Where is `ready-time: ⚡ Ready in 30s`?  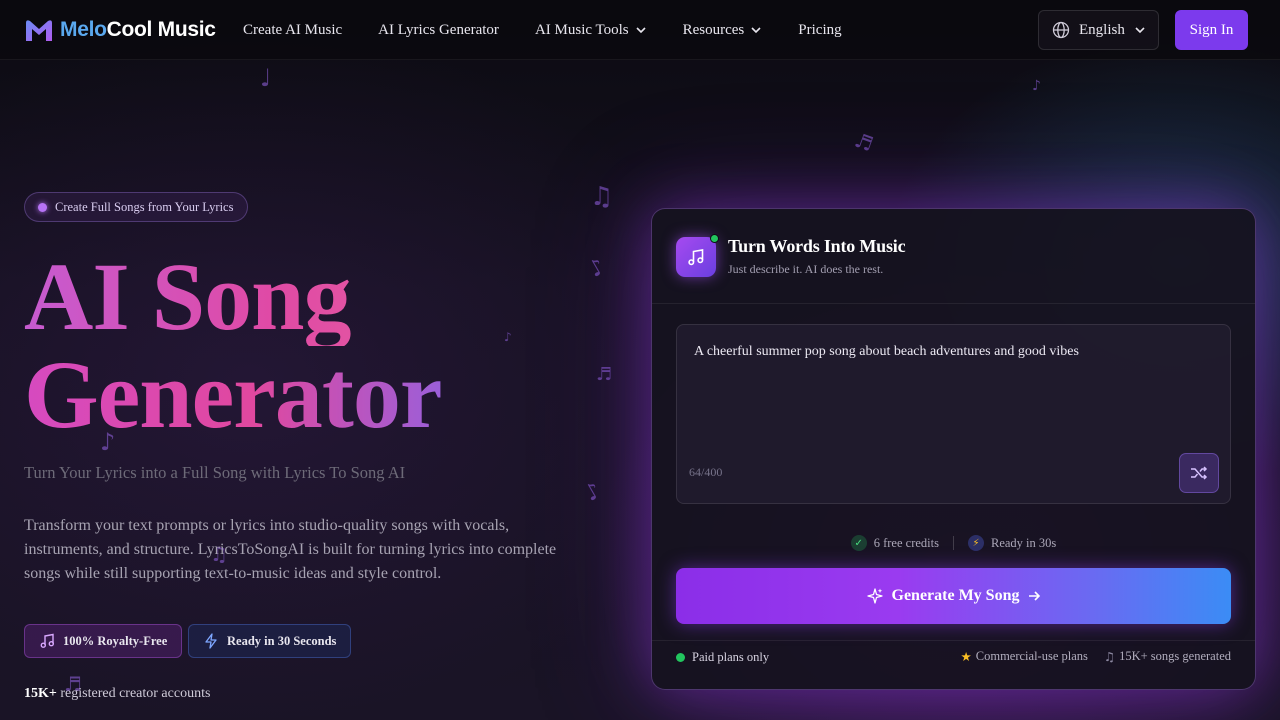
ready-time: ⚡ Ready in 30s is located at coordinates (1012, 543).